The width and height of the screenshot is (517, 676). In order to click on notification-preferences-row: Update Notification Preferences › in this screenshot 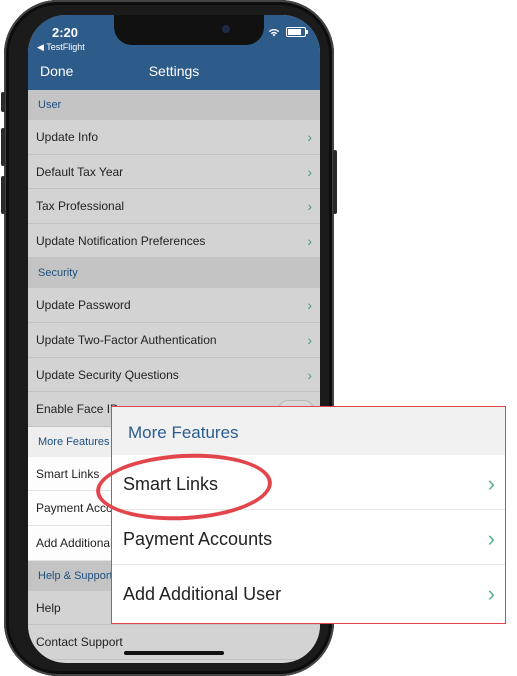, I will do `click(174, 241)`.